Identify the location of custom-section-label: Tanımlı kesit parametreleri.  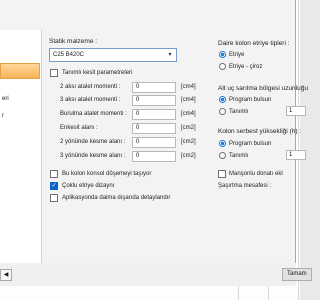
(97, 73).